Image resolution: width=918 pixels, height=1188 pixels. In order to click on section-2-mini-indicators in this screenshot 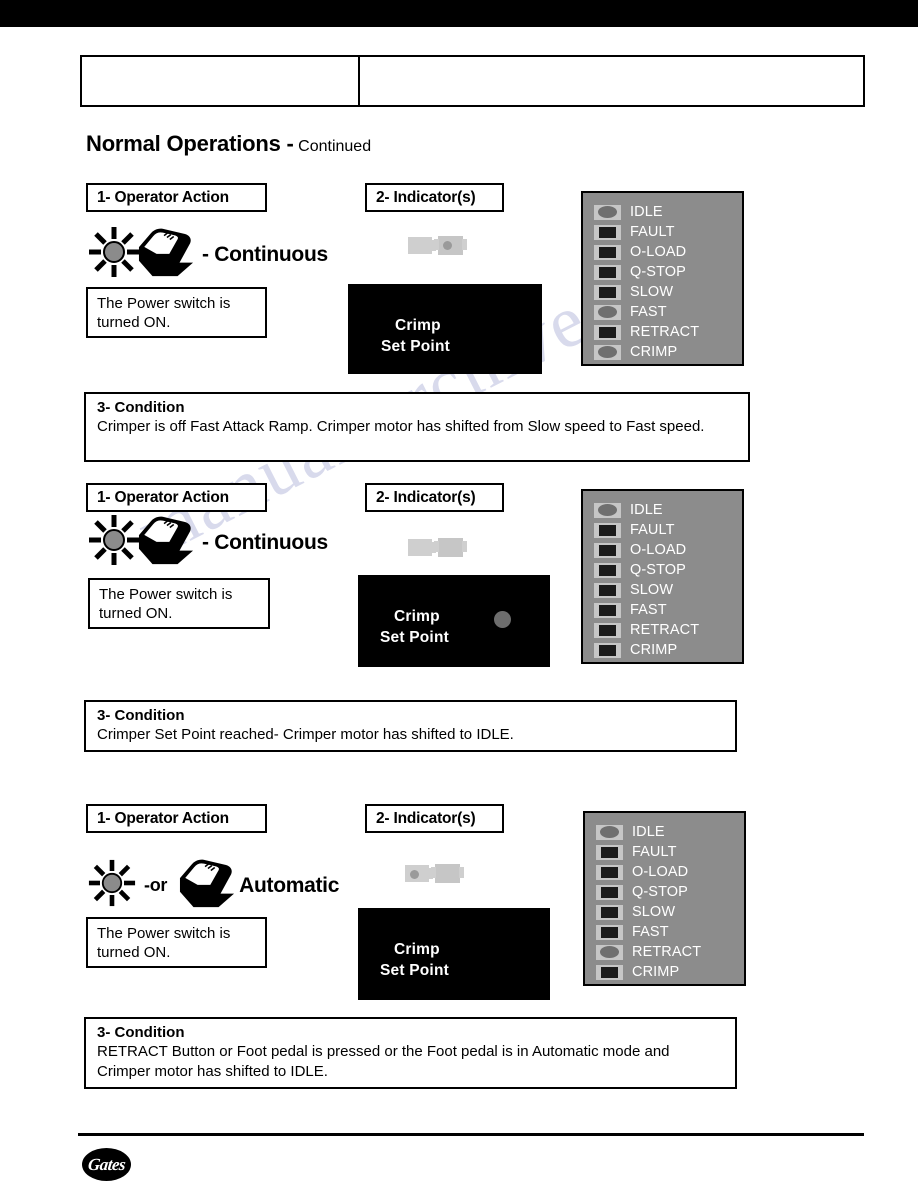, I will do `click(437, 547)`.